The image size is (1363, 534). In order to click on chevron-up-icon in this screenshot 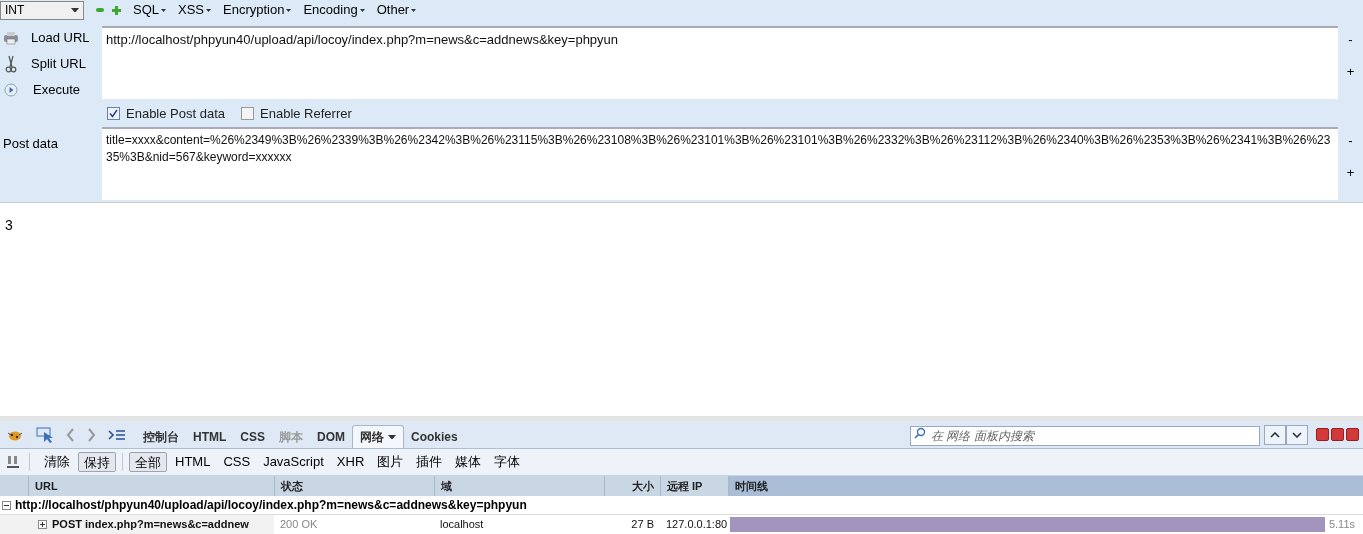, I will do `click(1275, 434)`.